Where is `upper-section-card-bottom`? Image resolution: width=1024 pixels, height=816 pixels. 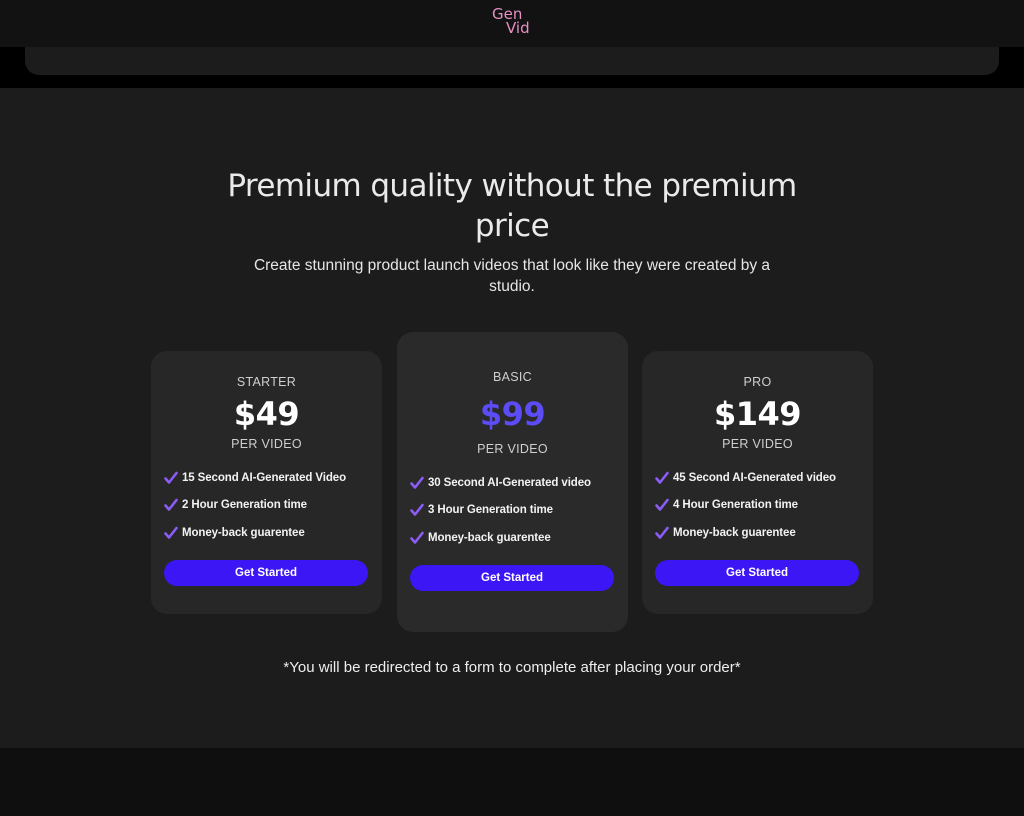
upper-section-card-bottom is located at coordinates (512, 61).